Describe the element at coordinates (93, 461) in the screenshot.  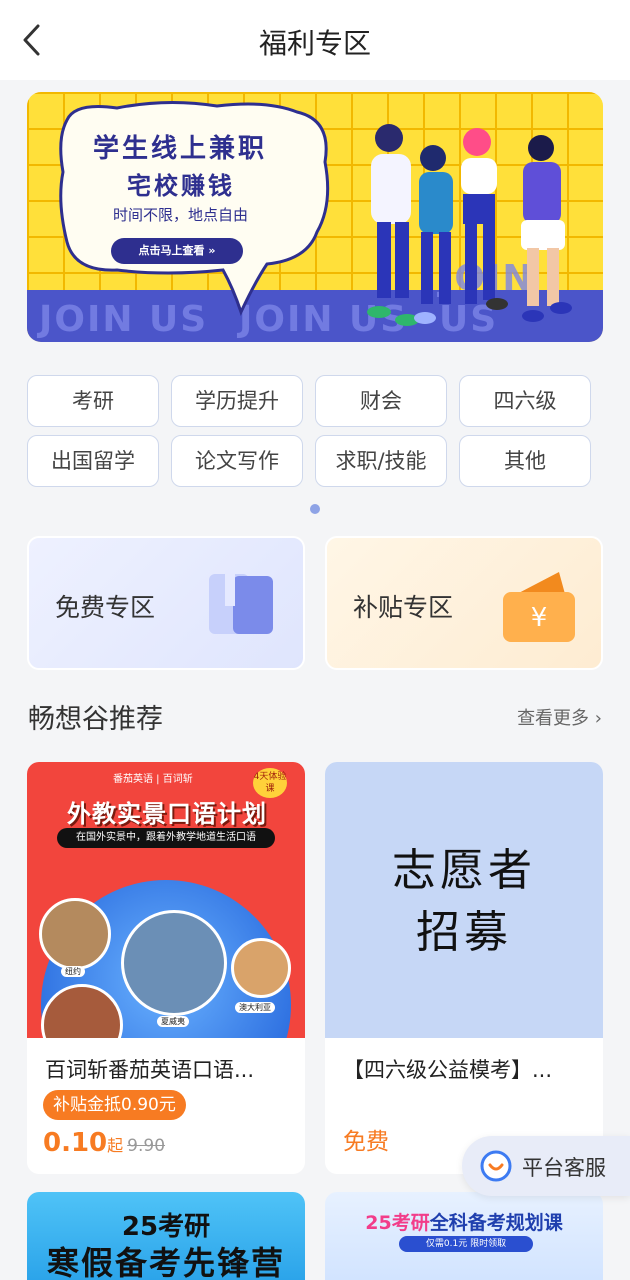
I see `category-study-abroad: 出国留学` at that location.